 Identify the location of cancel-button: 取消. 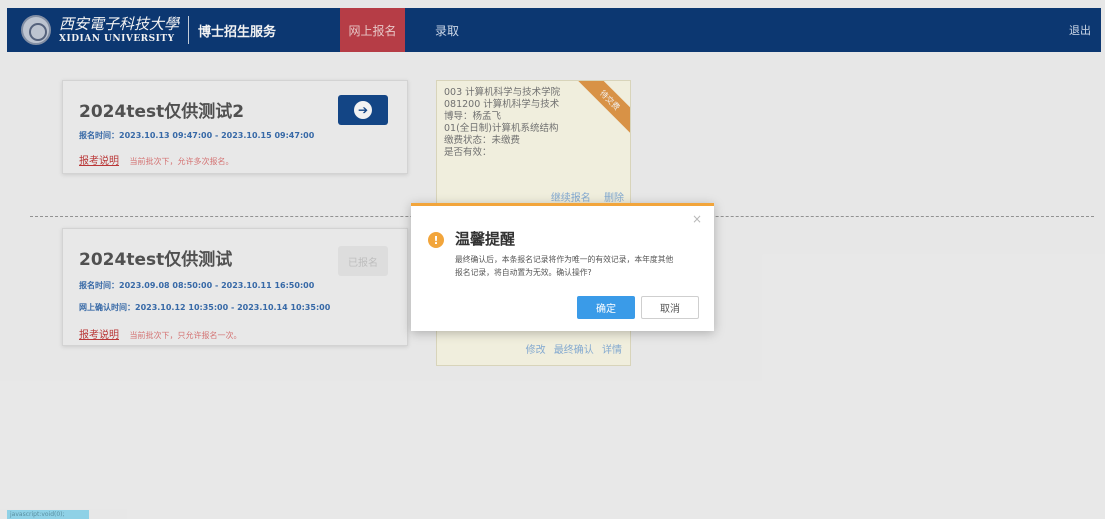
(670, 307).